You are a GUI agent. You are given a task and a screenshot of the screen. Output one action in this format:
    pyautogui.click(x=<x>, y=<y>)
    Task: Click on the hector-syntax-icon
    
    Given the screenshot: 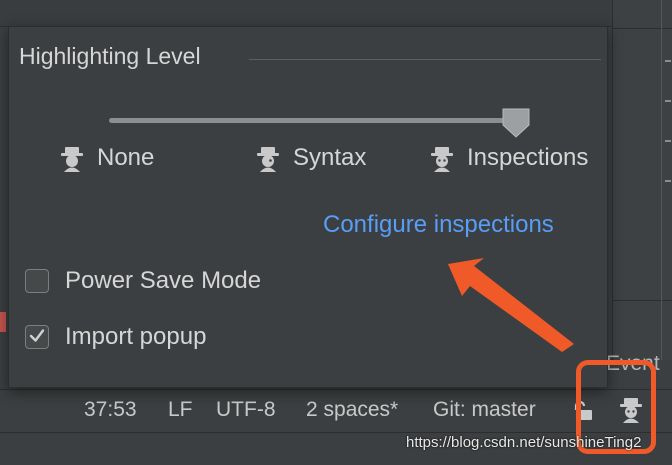 What is the action you would take?
    pyautogui.click(x=268, y=159)
    